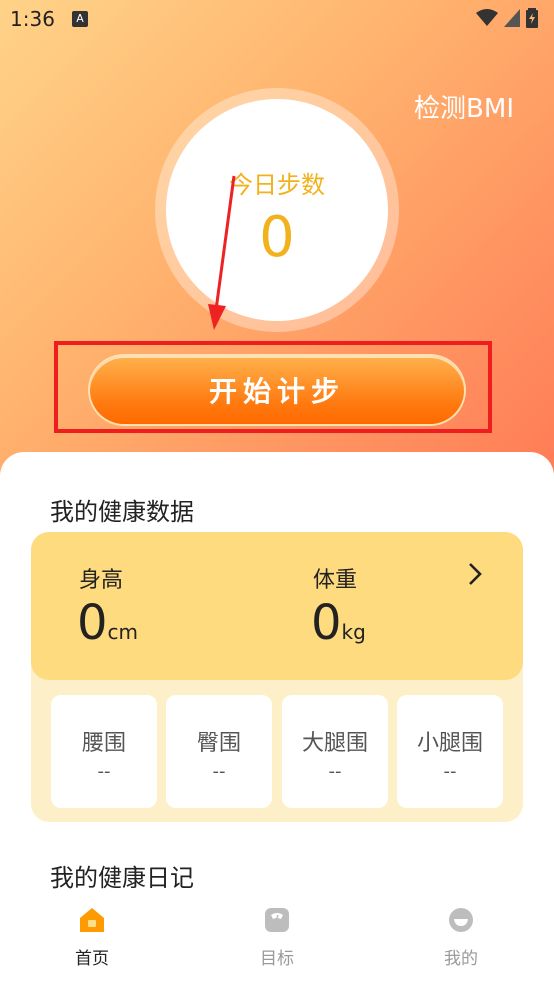 This screenshot has width=554, height=984. I want to click on tab-home-label: 首页, so click(92, 959).